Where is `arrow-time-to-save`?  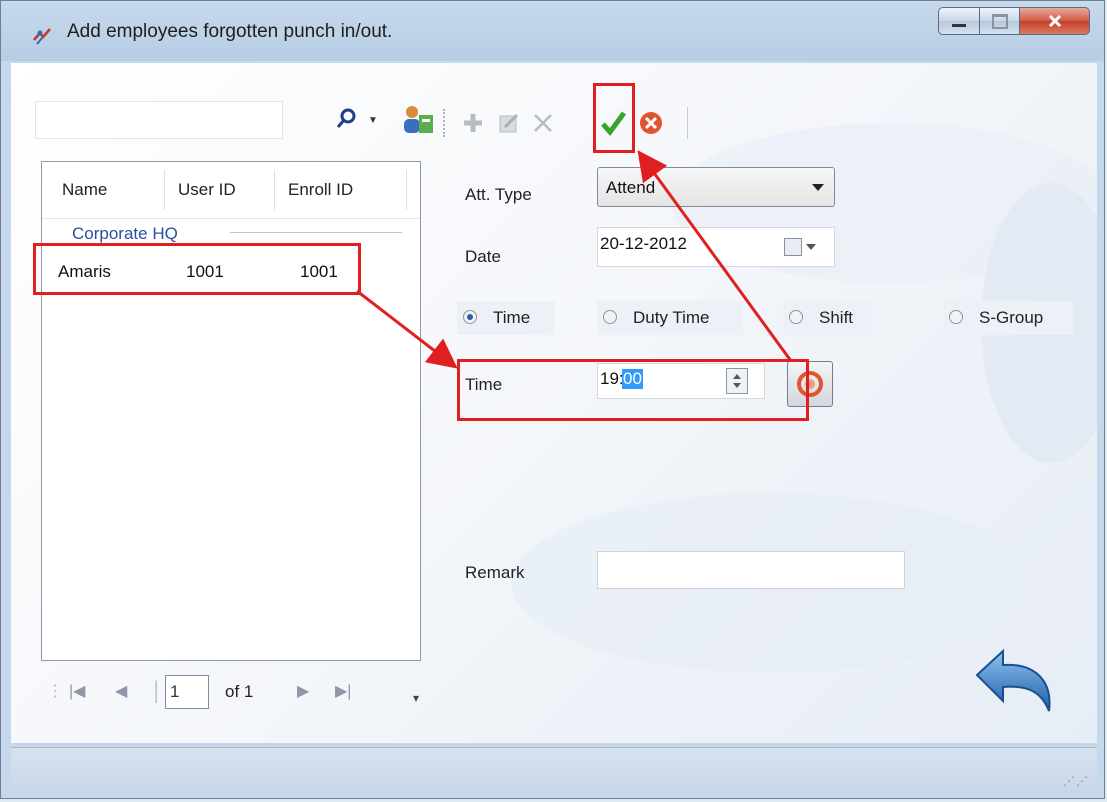
arrow-time-to-save is located at coordinates (715, 256).